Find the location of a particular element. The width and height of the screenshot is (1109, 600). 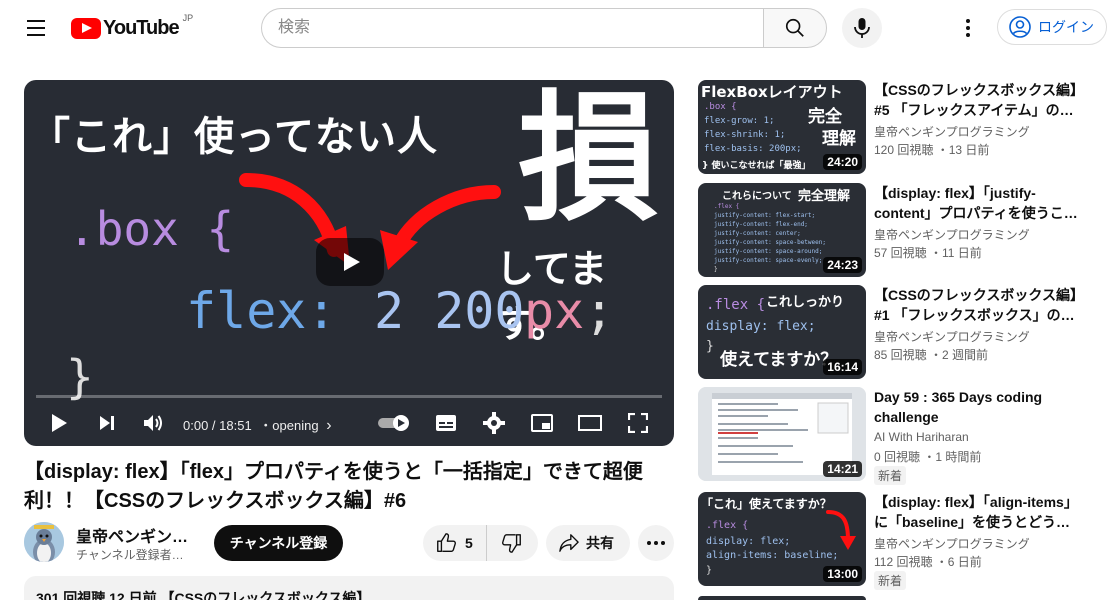

chapter-title: ・opening is located at coordinates (288, 425).